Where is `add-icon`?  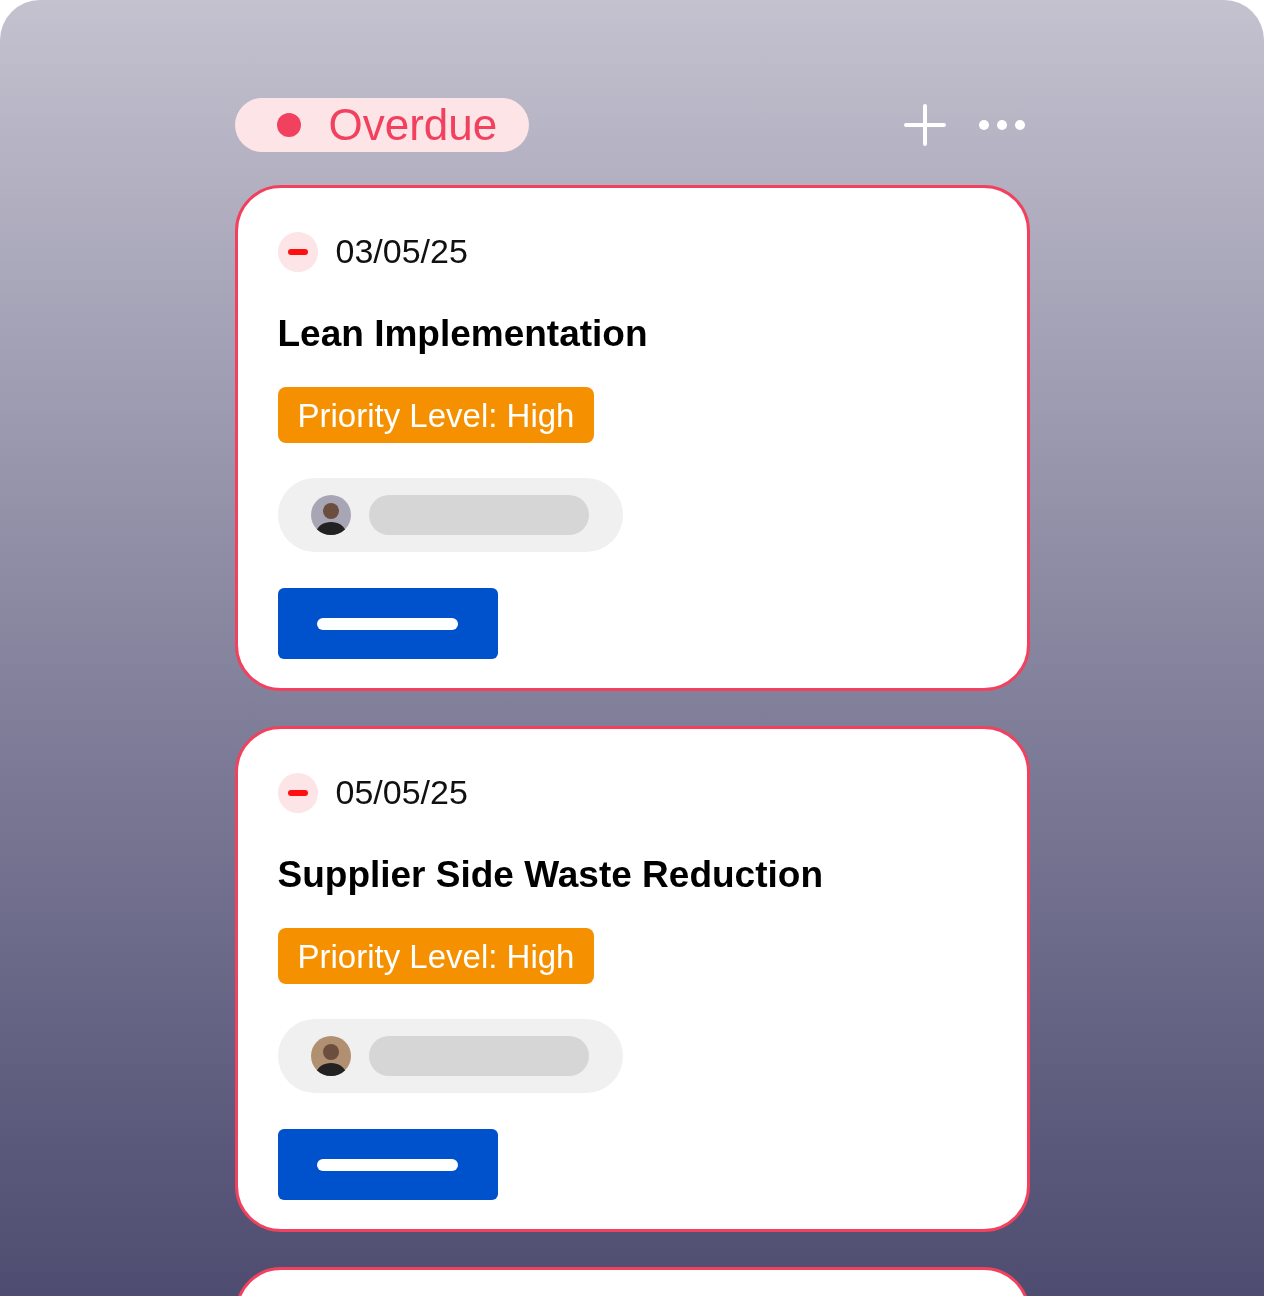 add-icon is located at coordinates (924, 125).